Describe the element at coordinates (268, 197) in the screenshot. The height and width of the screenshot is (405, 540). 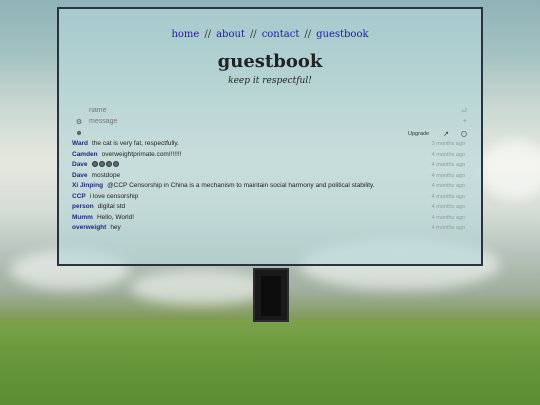
I see `list-item: CCP i love censorship 4 months ago` at that location.